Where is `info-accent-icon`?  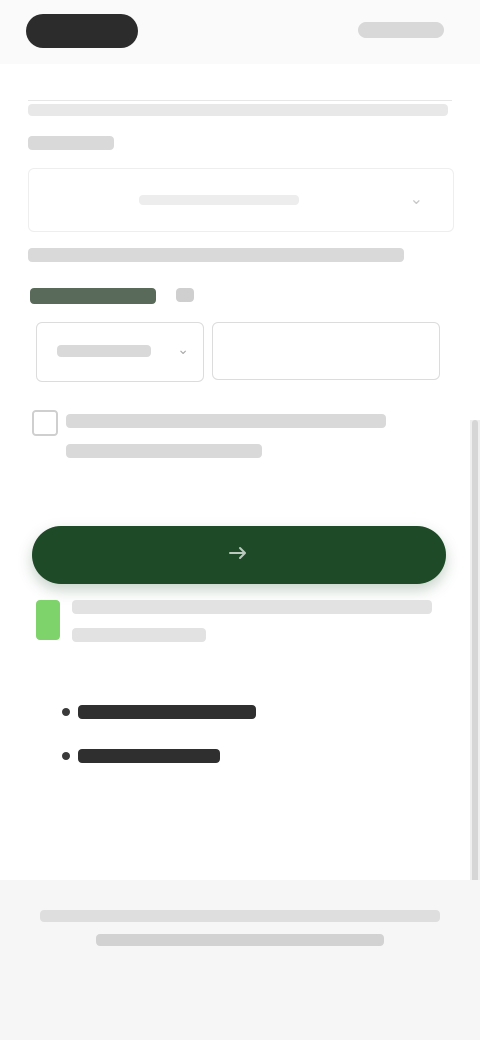
info-accent-icon is located at coordinates (48, 620).